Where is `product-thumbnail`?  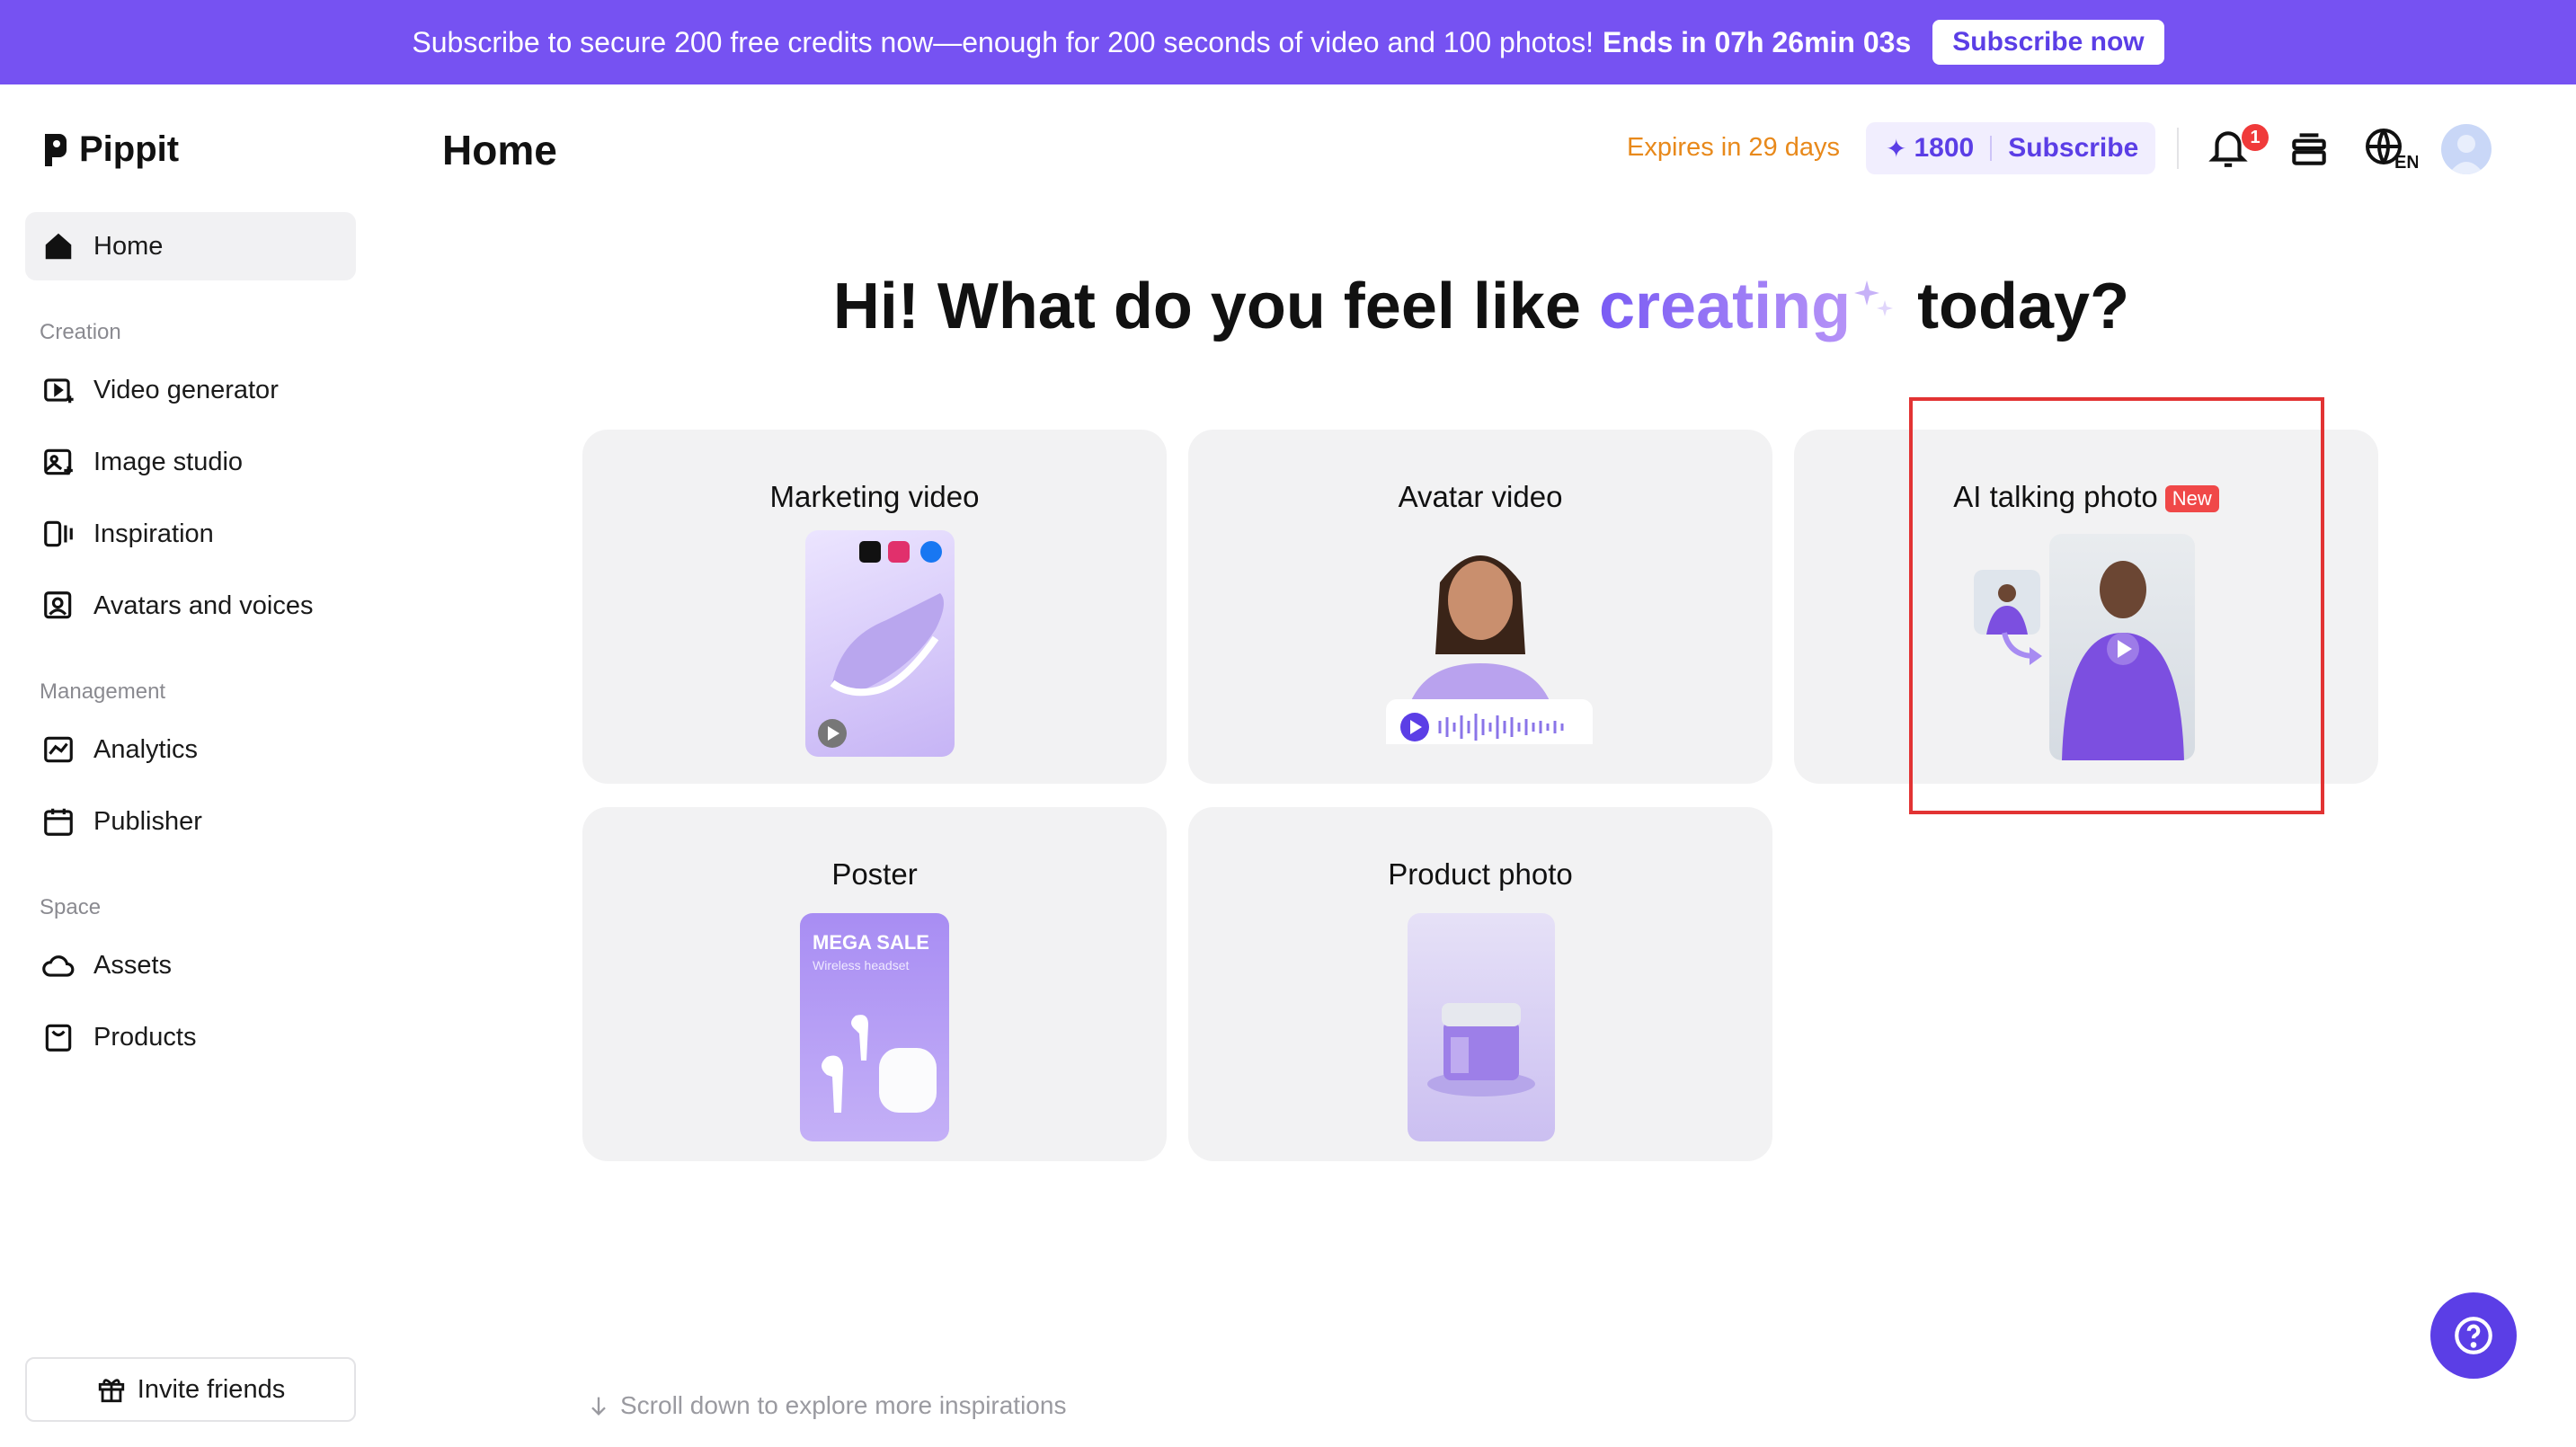 product-thumbnail is located at coordinates (1481, 1027).